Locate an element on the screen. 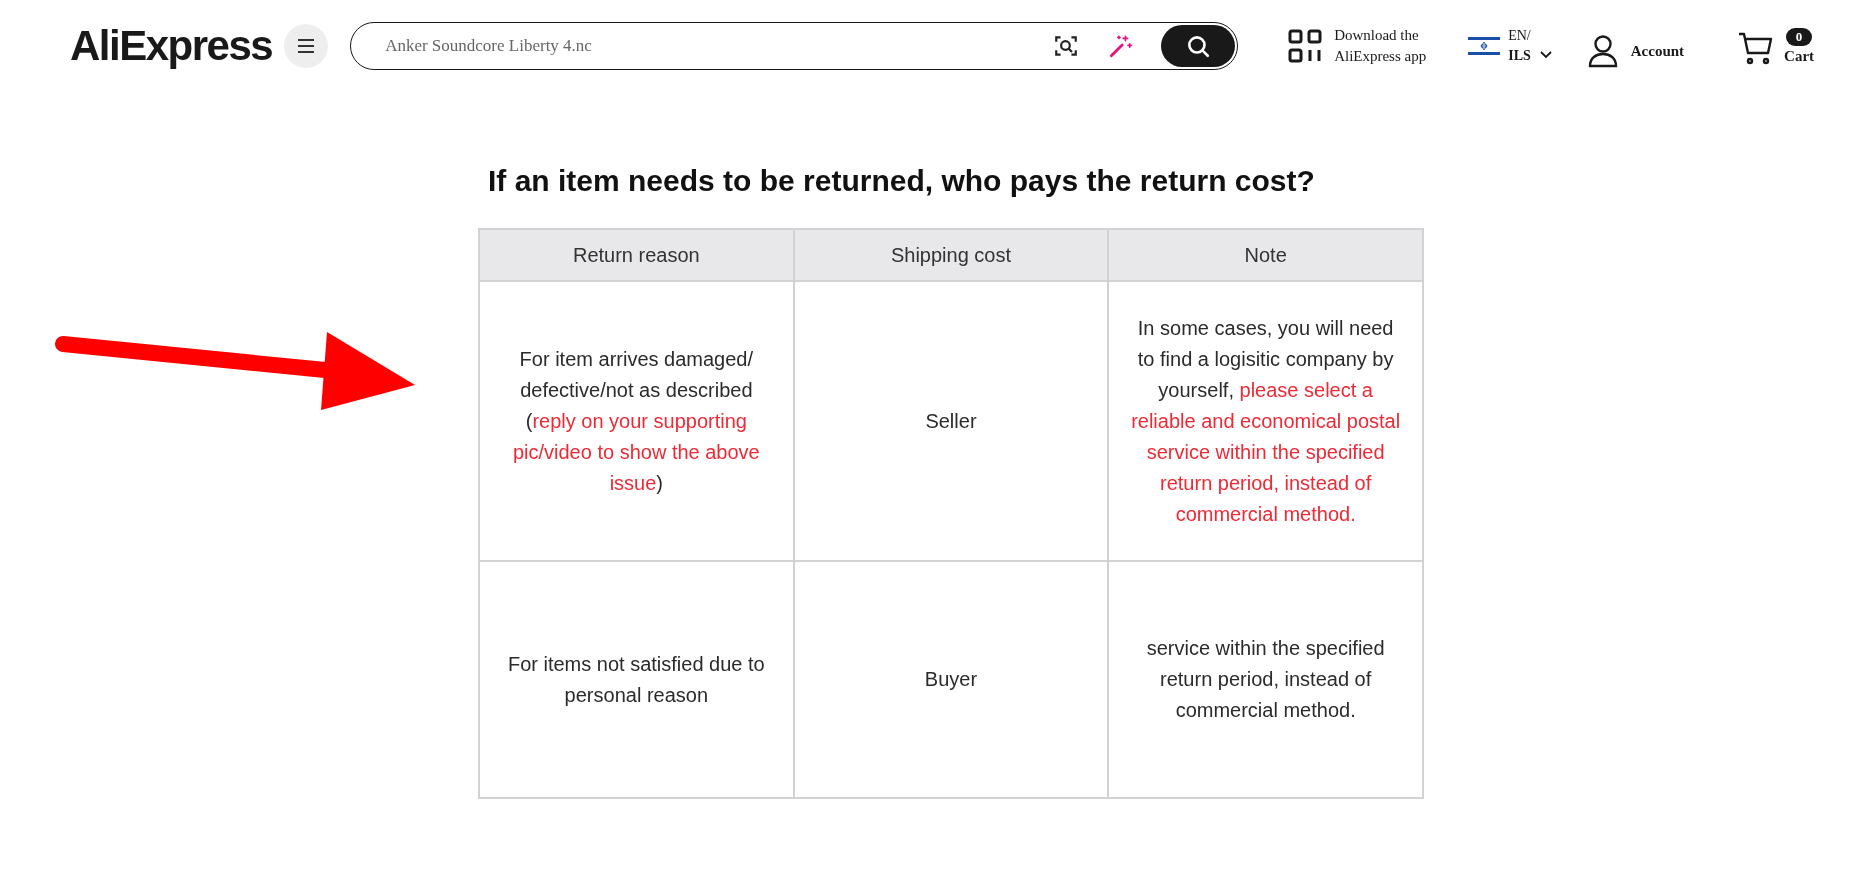 The image size is (1873, 879). column-header: Return reason is located at coordinates (636, 255).